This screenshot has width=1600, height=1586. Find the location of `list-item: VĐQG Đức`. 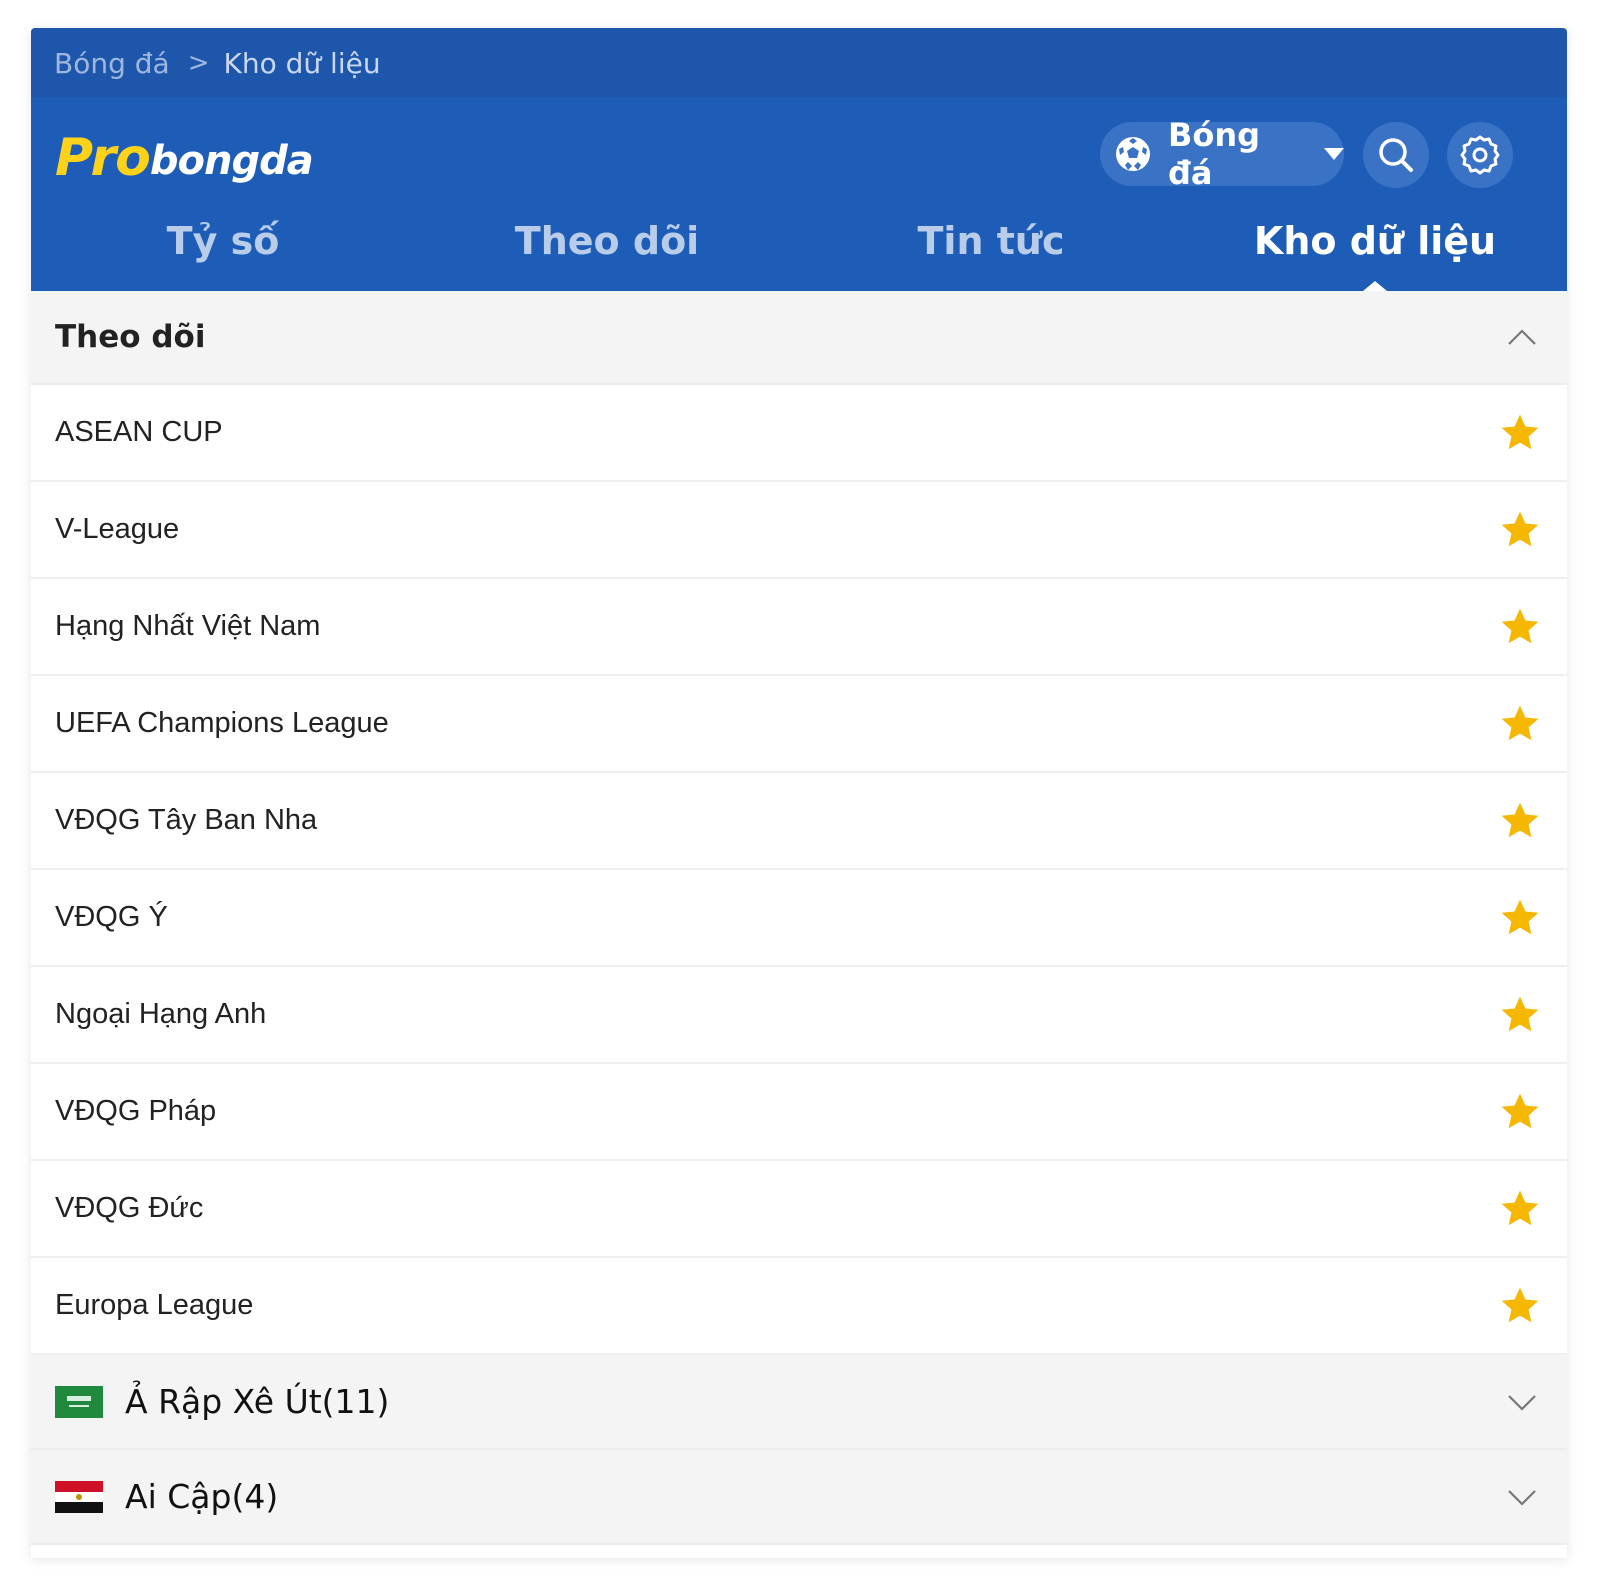

list-item: VĐQG Đức is located at coordinates (799, 1209).